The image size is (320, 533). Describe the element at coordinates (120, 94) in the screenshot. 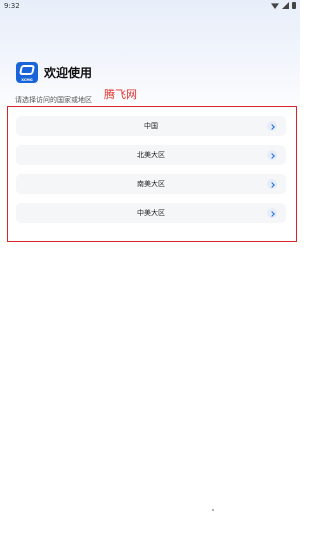

I see `watermark: 腾飞网` at that location.